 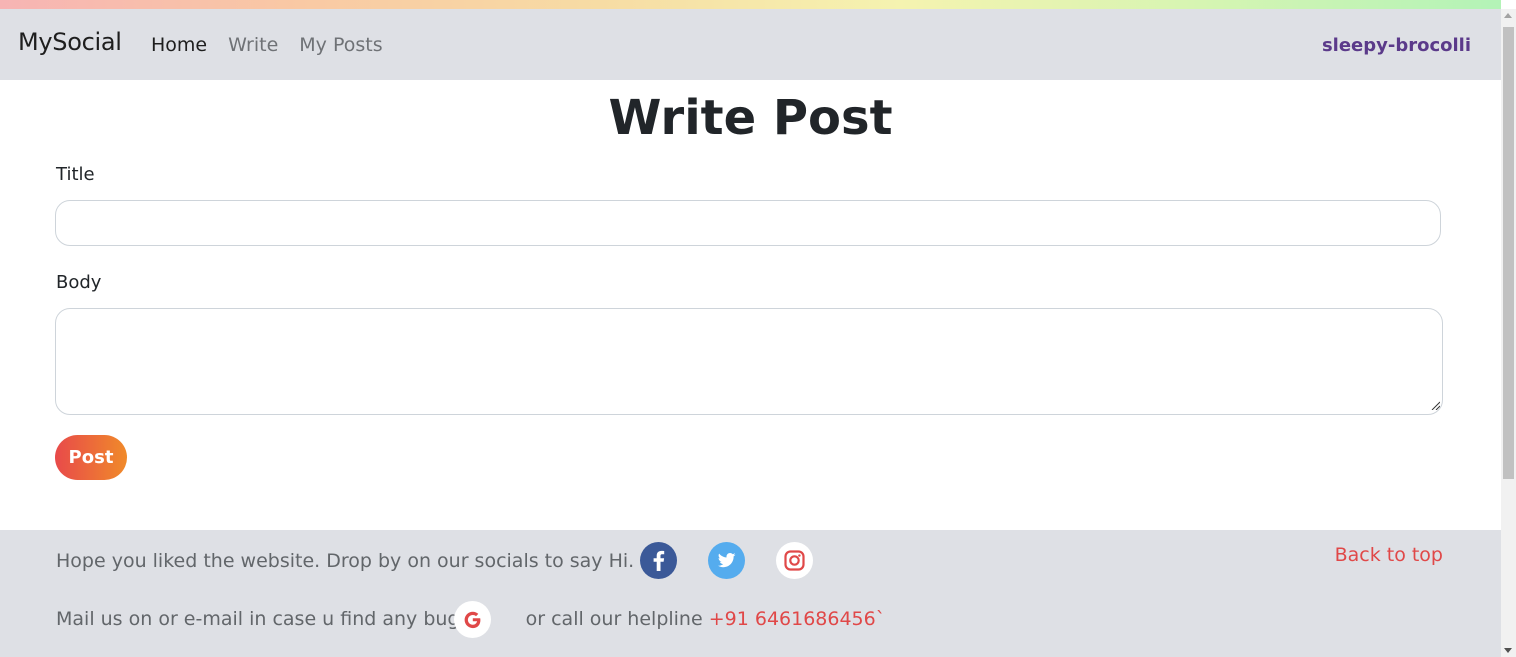 I want to click on username-link: sleepy-brocolli, so click(x=1396, y=45).